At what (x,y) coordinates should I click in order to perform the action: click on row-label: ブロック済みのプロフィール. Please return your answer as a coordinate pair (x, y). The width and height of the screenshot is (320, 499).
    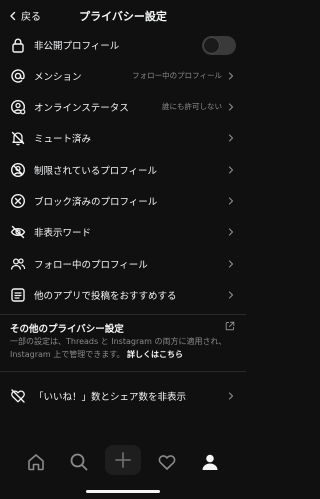
    Looking at the image, I should click on (96, 202).